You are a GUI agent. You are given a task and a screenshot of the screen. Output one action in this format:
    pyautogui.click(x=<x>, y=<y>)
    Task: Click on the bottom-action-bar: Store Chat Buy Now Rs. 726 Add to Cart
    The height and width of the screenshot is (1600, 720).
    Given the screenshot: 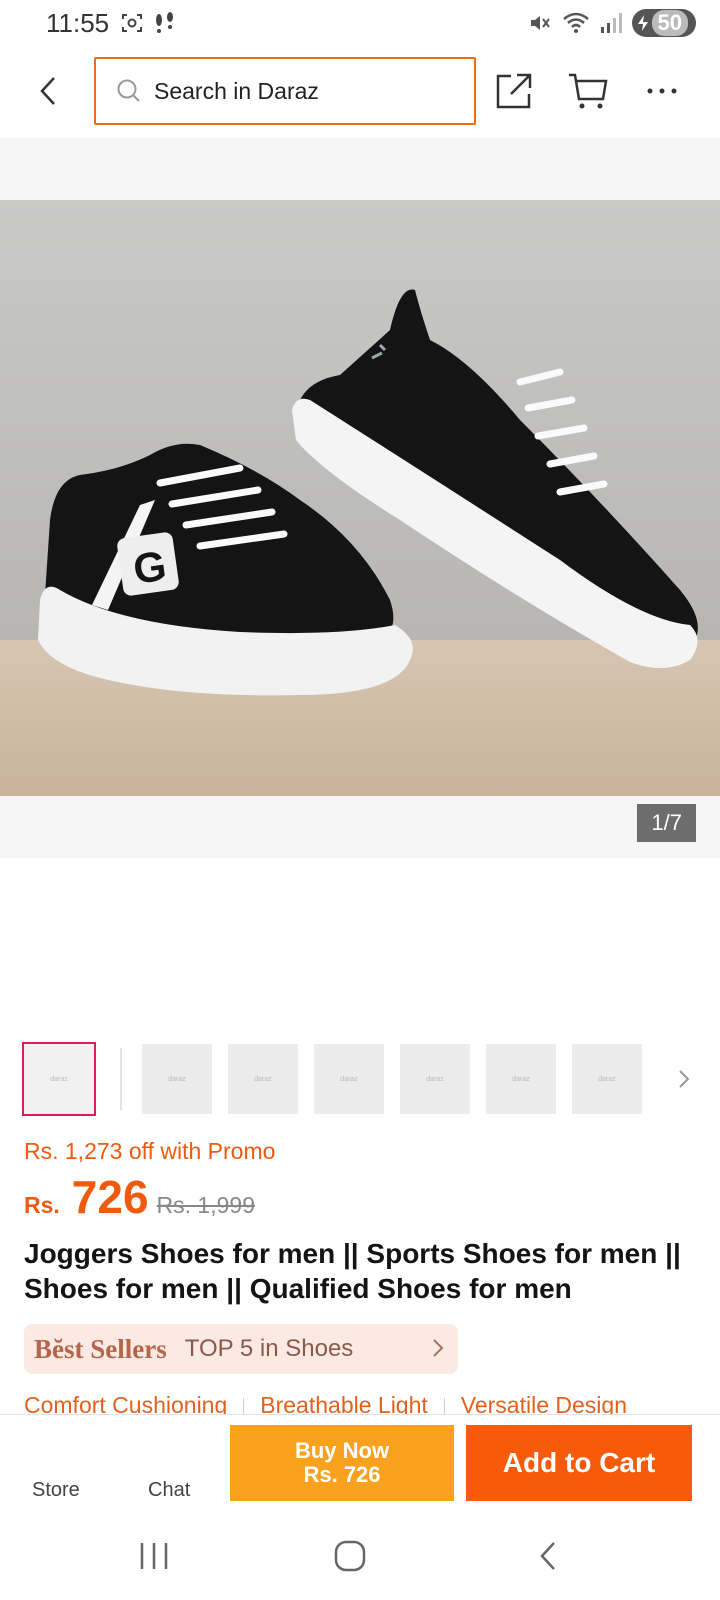 What is the action you would take?
    pyautogui.click(x=360, y=1463)
    